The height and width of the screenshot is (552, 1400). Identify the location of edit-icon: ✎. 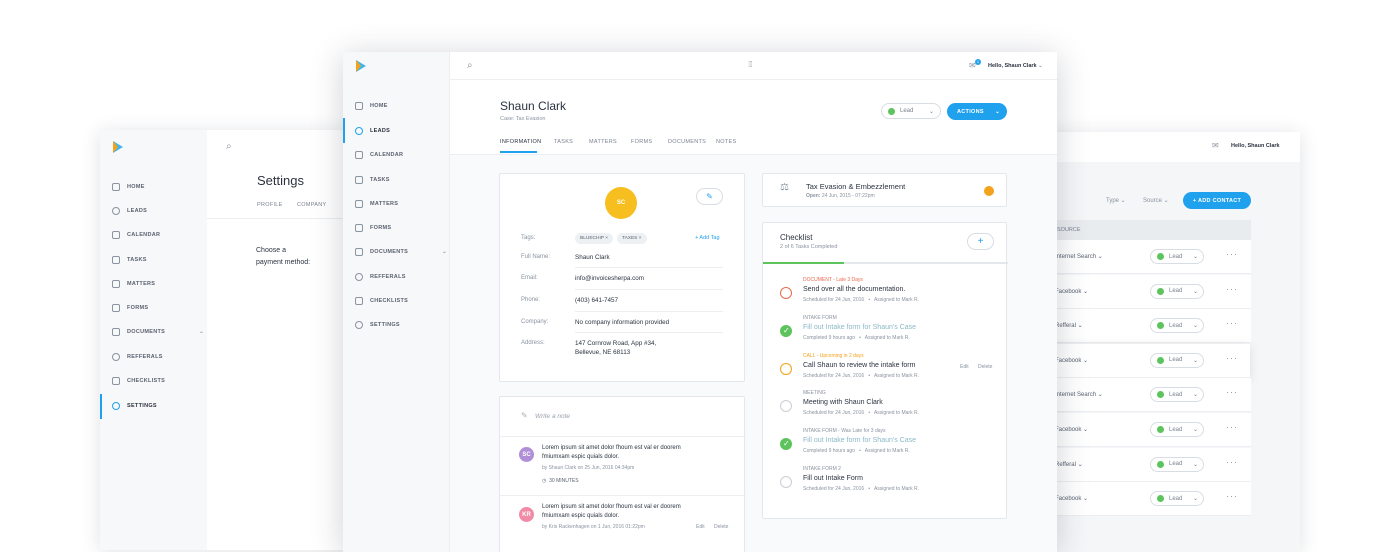
(709, 196).